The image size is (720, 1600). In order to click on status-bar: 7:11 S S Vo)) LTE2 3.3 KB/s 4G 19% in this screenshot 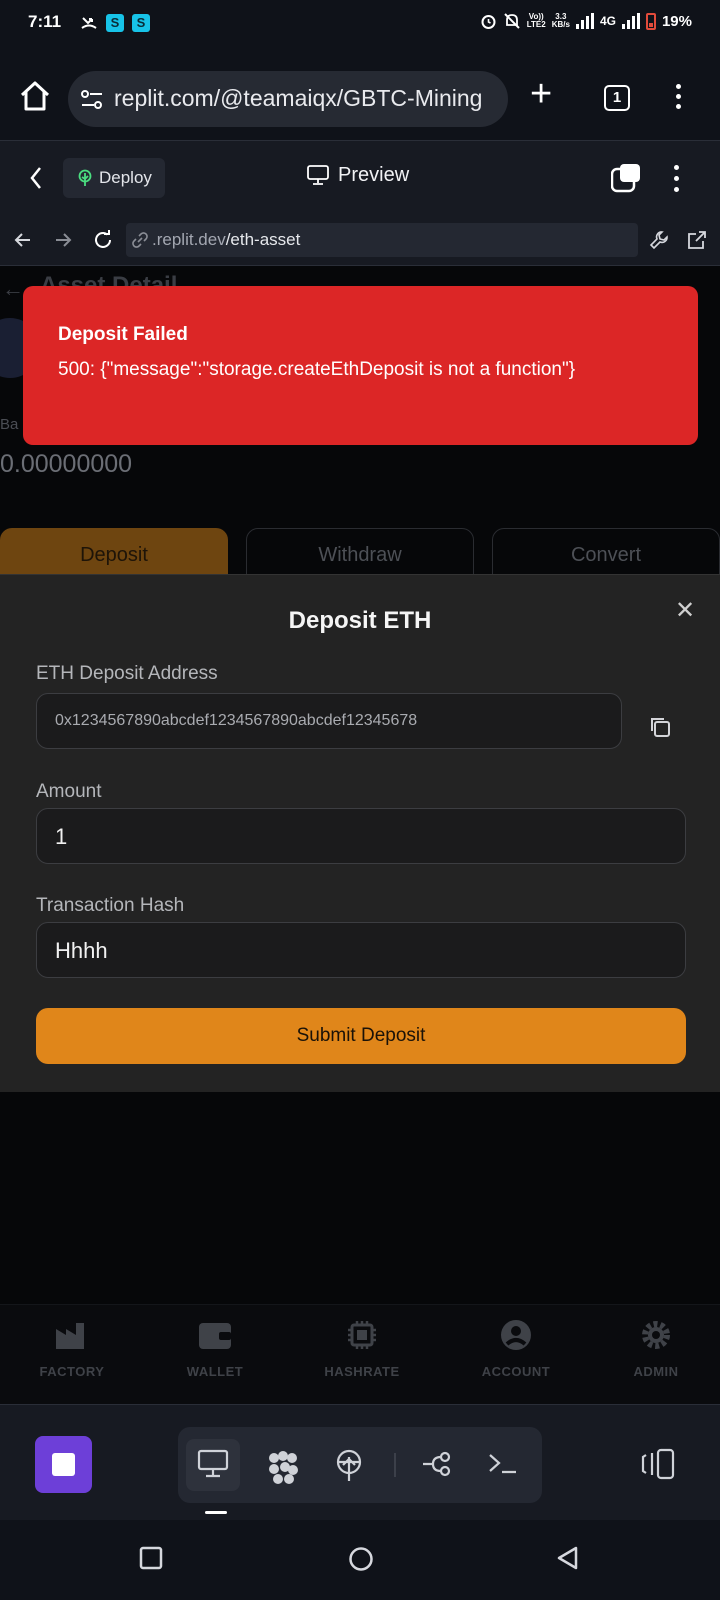, I will do `click(360, 24)`.